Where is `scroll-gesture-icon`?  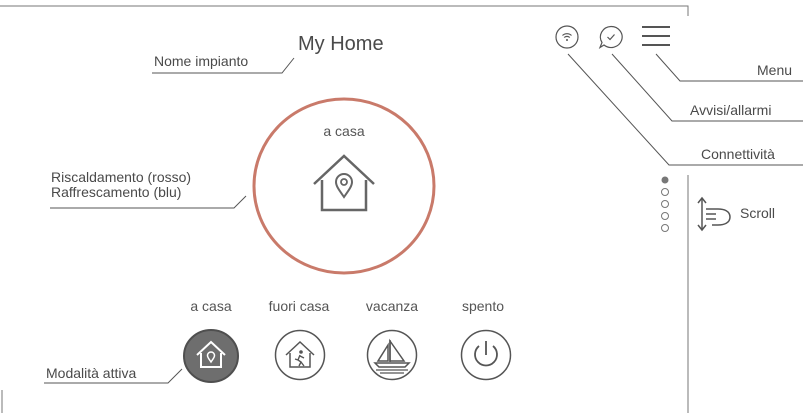
scroll-gesture-icon is located at coordinates (714, 214).